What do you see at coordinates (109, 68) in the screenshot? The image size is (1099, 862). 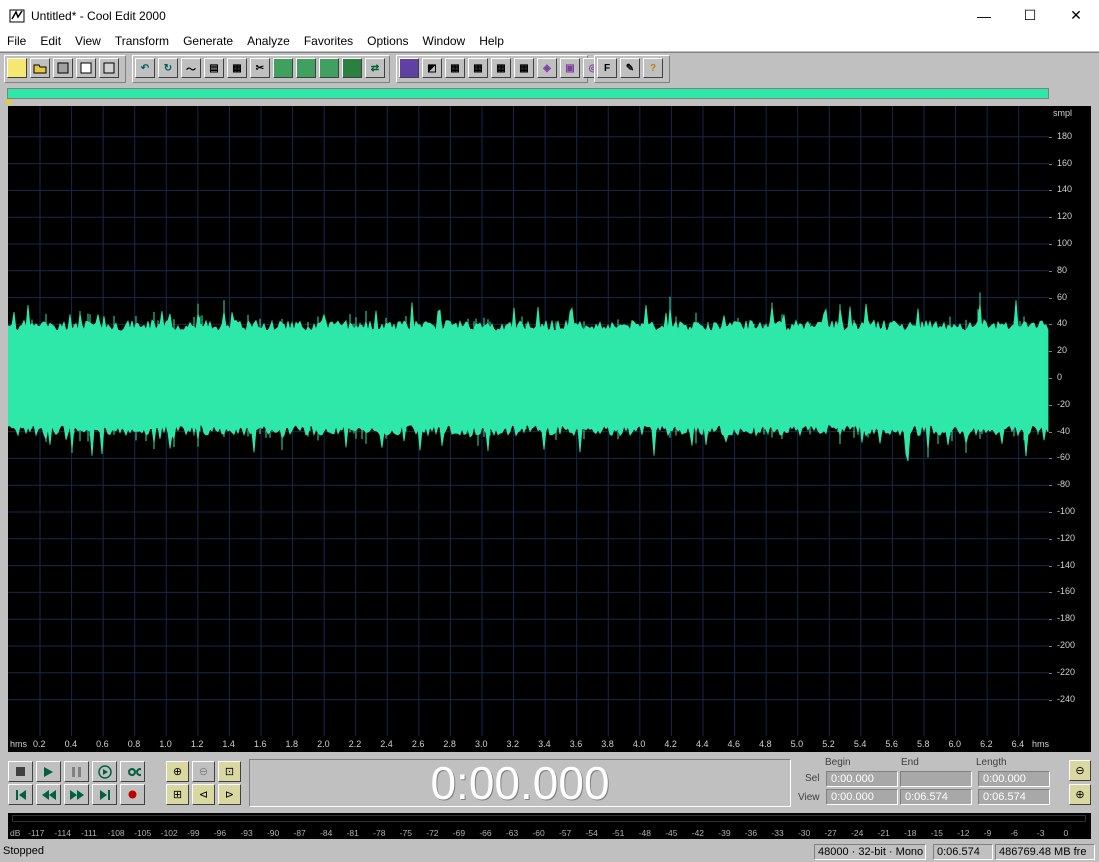 I see `close-file-icon` at bounding box center [109, 68].